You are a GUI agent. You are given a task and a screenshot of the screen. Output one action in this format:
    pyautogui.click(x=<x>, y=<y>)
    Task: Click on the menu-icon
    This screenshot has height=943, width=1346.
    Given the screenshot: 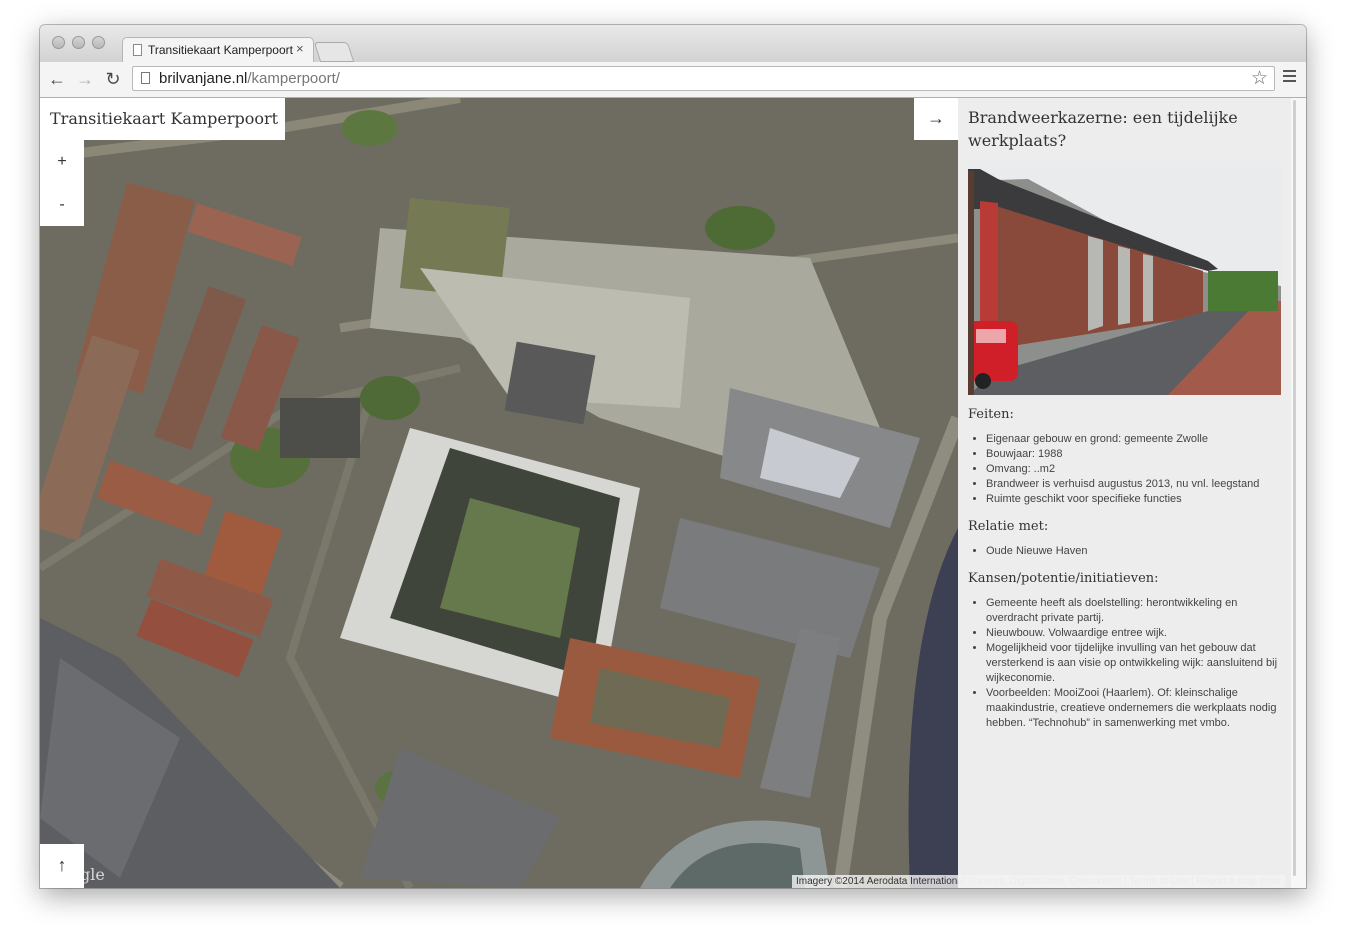 What is the action you would take?
    pyautogui.click(x=1289, y=77)
    